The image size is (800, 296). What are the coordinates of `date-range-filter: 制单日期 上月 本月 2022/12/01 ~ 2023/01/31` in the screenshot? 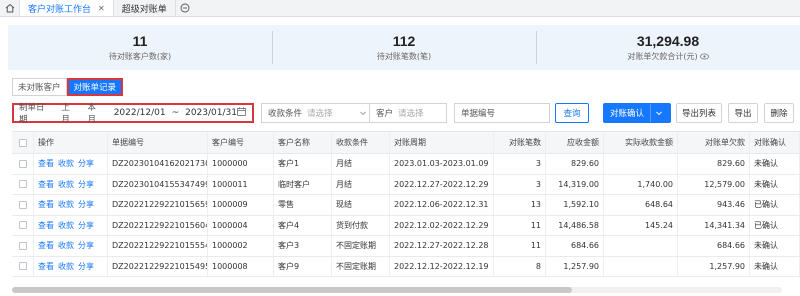 It's located at (133, 113).